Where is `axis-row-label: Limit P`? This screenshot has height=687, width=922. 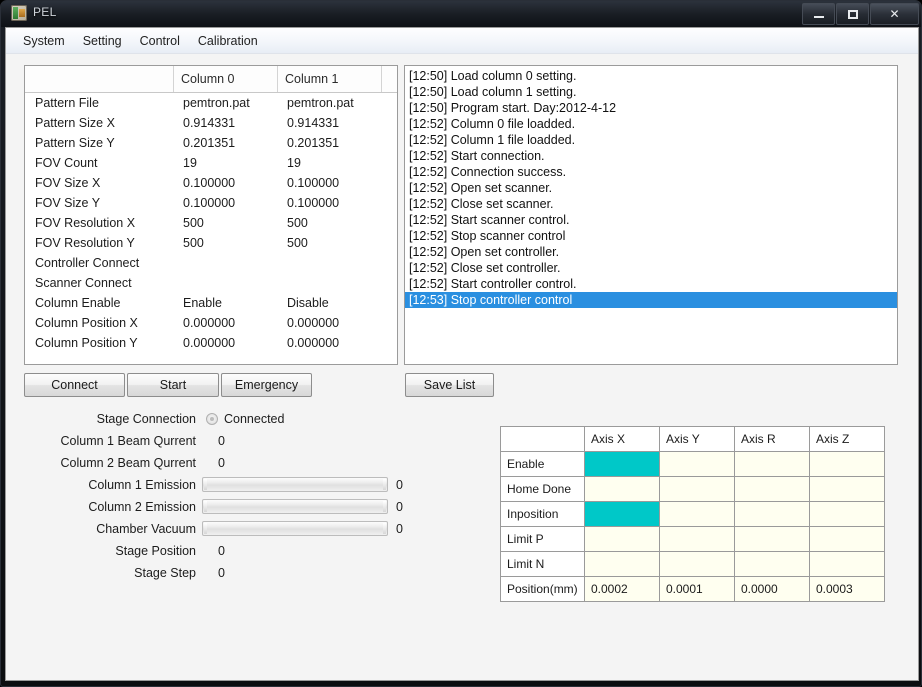
axis-row-label: Limit P is located at coordinates (542, 539).